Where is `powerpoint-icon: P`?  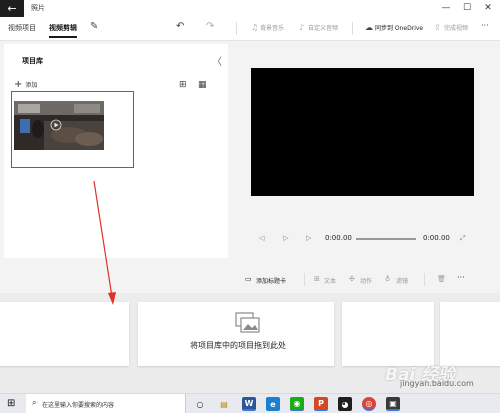 powerpoint-icon: P is located at coordinates (321, 404).